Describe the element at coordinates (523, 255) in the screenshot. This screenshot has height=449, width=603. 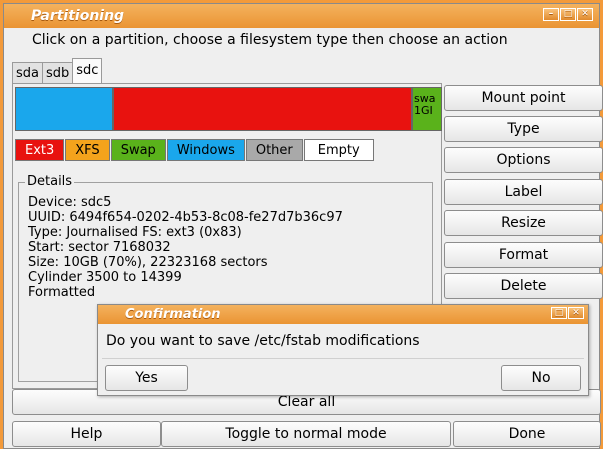
I see `format-button: Format` at that location.